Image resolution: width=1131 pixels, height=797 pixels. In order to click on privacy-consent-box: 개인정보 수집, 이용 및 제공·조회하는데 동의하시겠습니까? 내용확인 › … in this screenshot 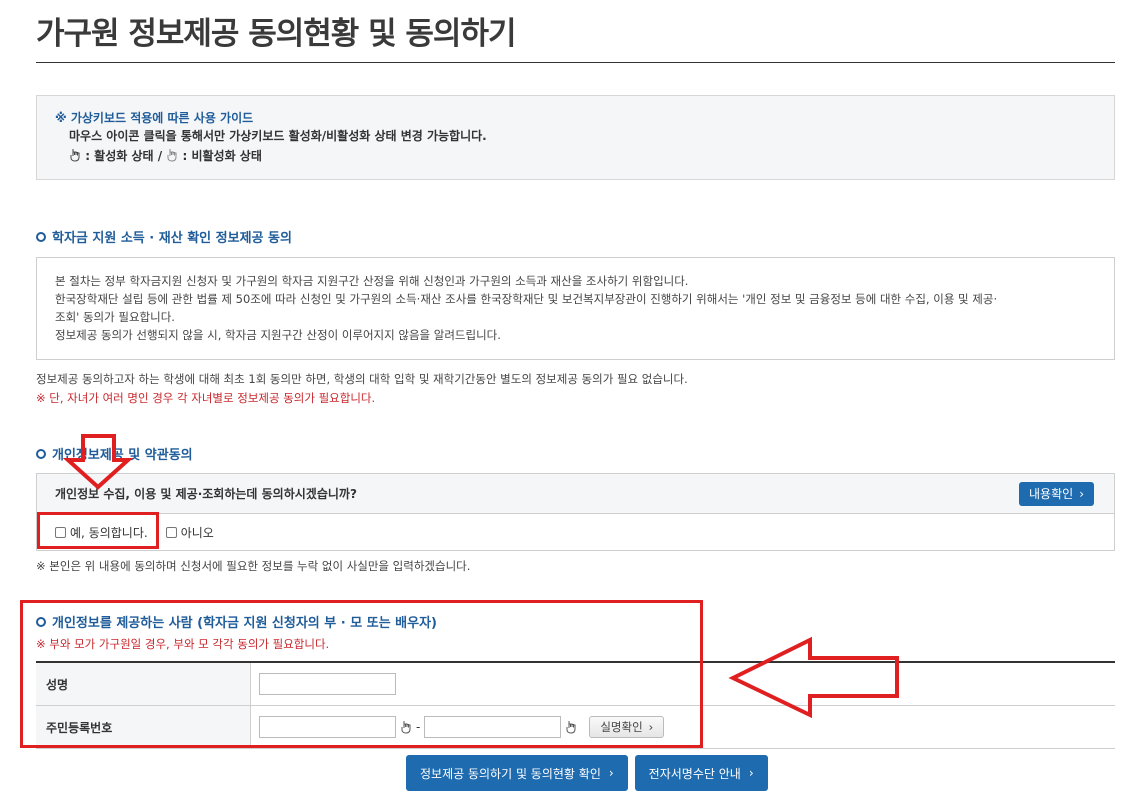, I will do `click(575, 512)`.